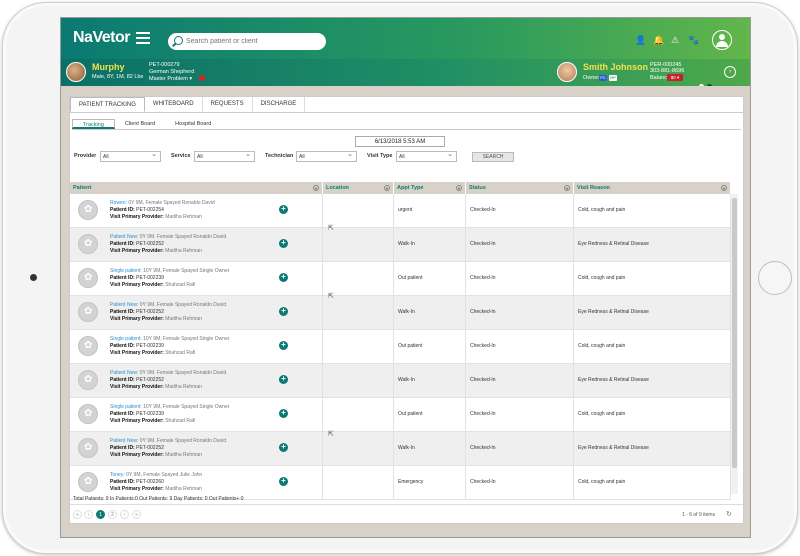 This screenshot has height=556, width=800. What do you see at coordinates (107, 104) in the screenshot?
I see `tab-patient-tracking: PATIENT TRACKING` at bounding box center [107, 104].